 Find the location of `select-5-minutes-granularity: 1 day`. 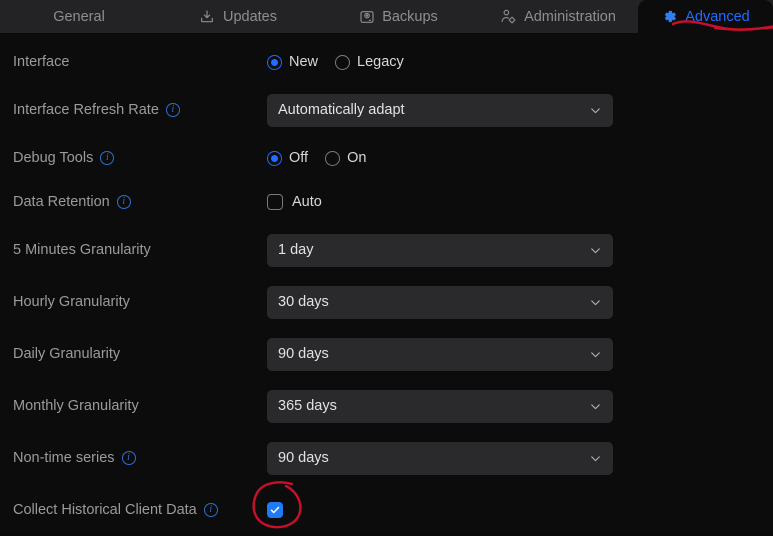

select-5-minutes-granularity: 1 day is located at coordinates (440, 250).